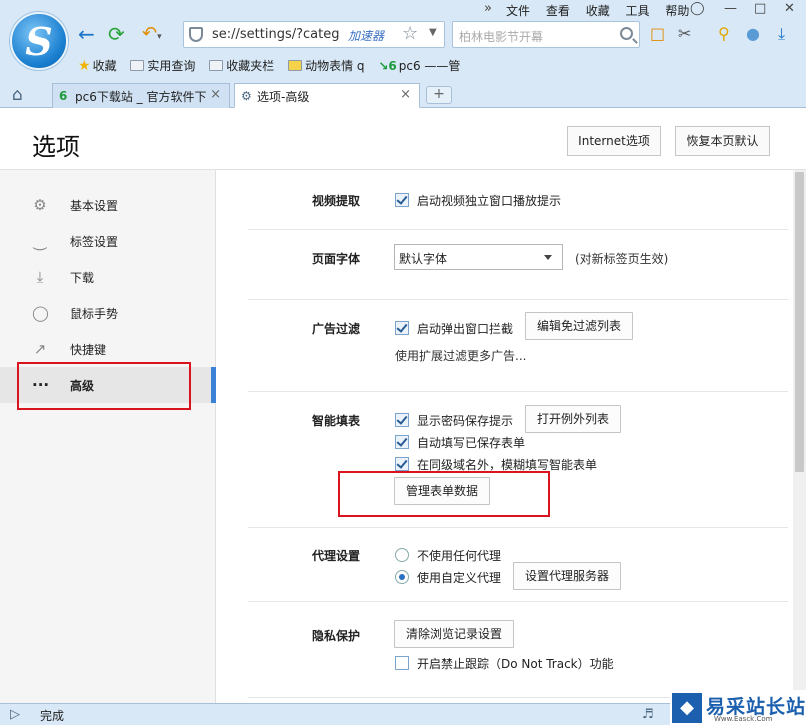 This screenshot has height=725, width=806. Describe the element at coordinates (15, 714) in the screenshot. I see `sidebar-toggle-icon: ▷` at that location.